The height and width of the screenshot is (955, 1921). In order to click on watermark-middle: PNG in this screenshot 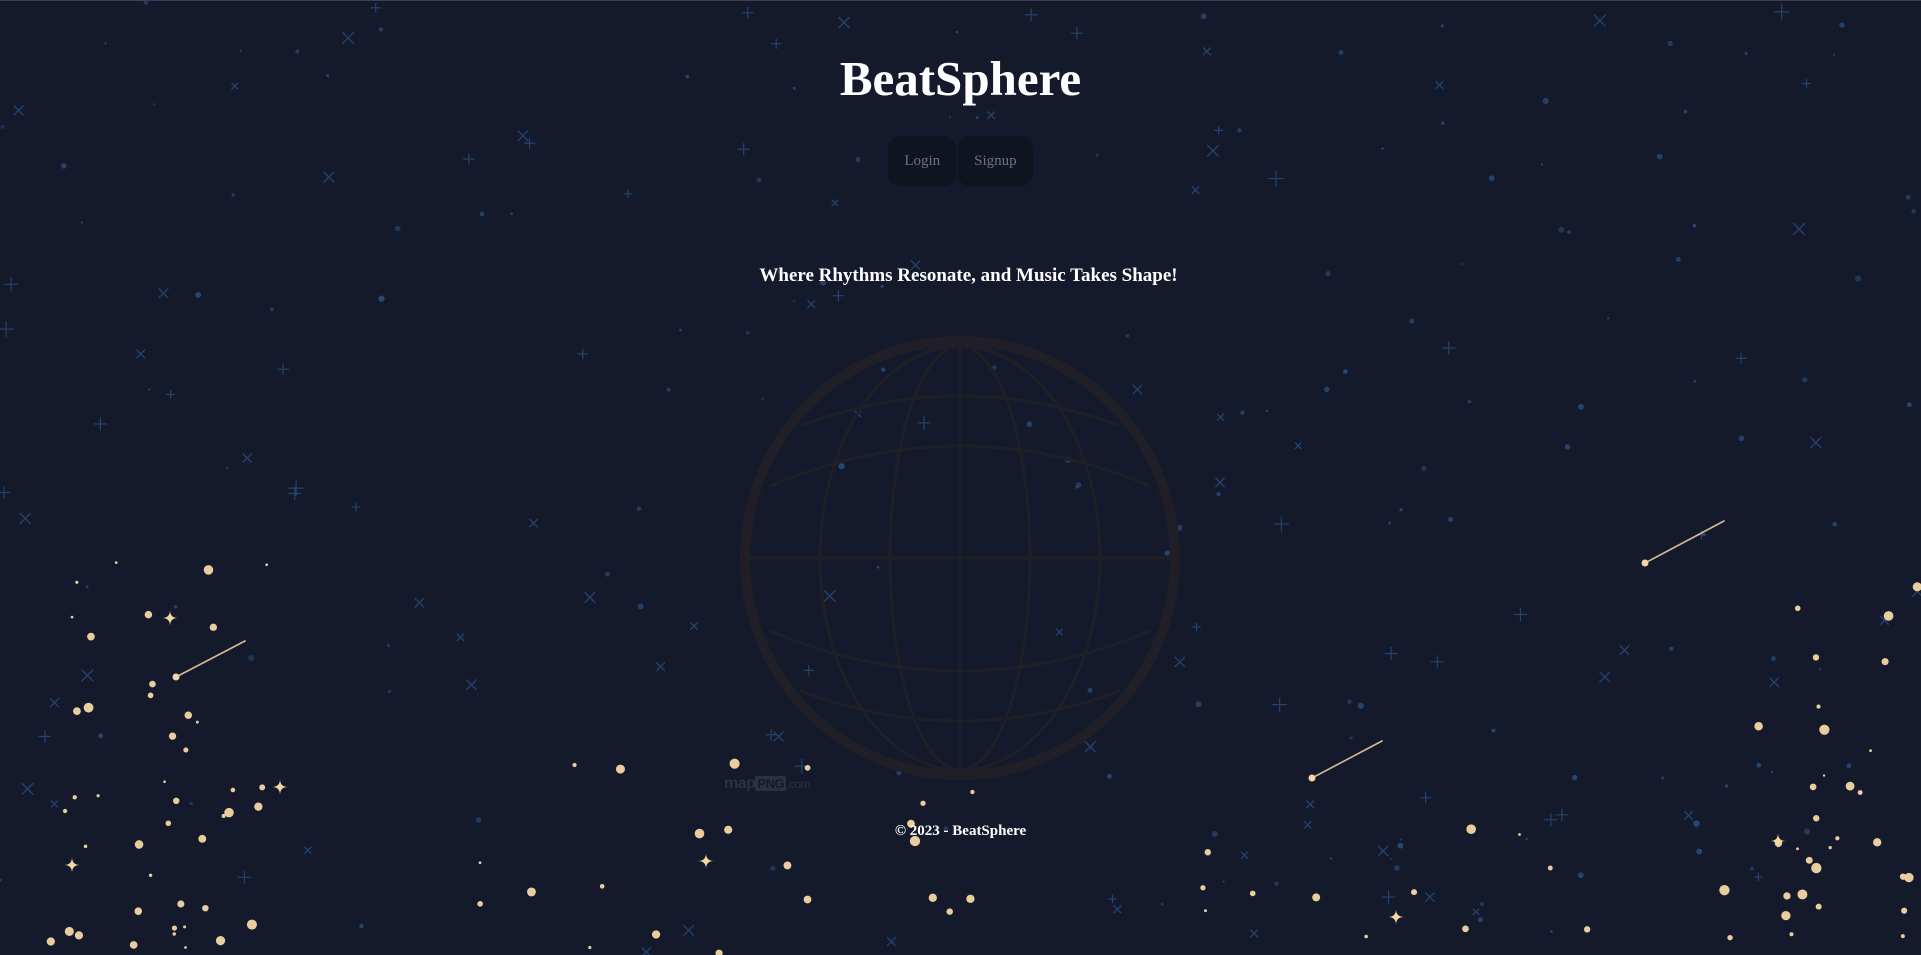, I will do `click(771, 783)`.